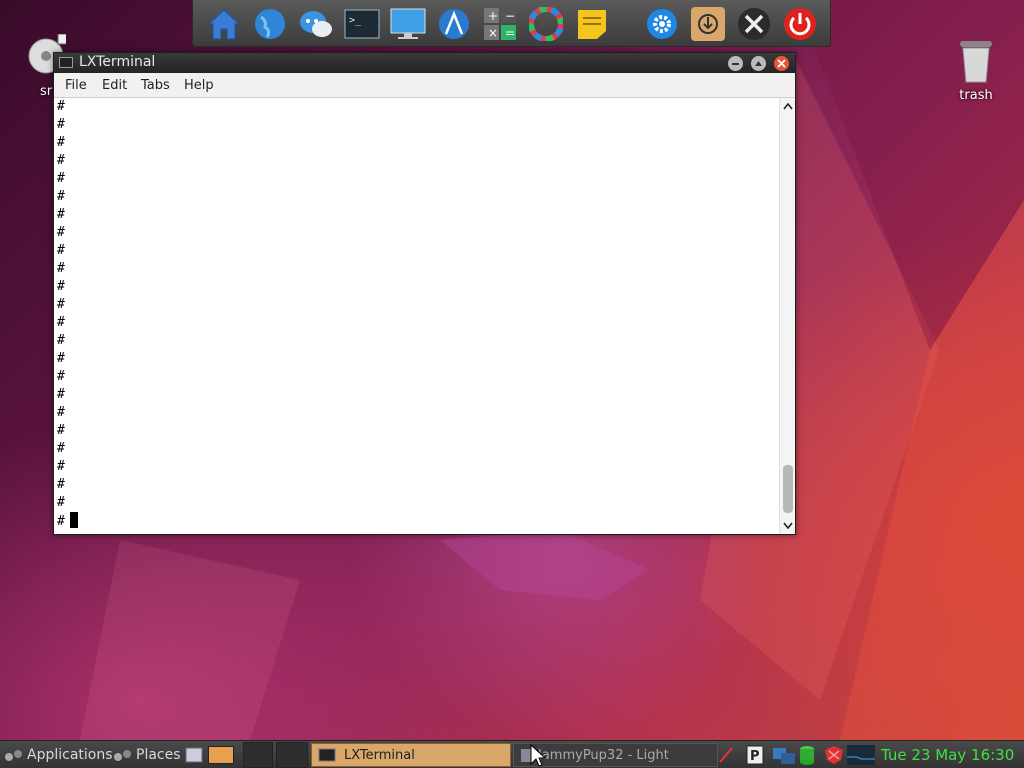 The height and width of the screenshot is (768, 1024). I want to click on show-desktop-button, so click(194, 754).